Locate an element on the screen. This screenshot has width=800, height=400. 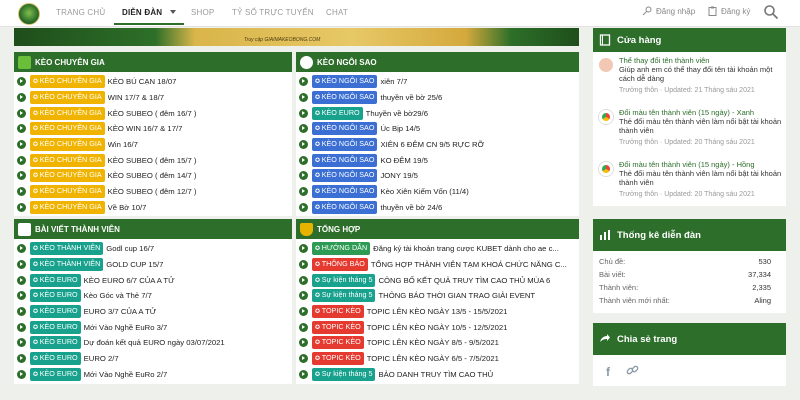
list-item: KÈO CHUYÊN GIAKÈO SUBEO ( đêm 12/7 ) is located at coordinates (153, 192).